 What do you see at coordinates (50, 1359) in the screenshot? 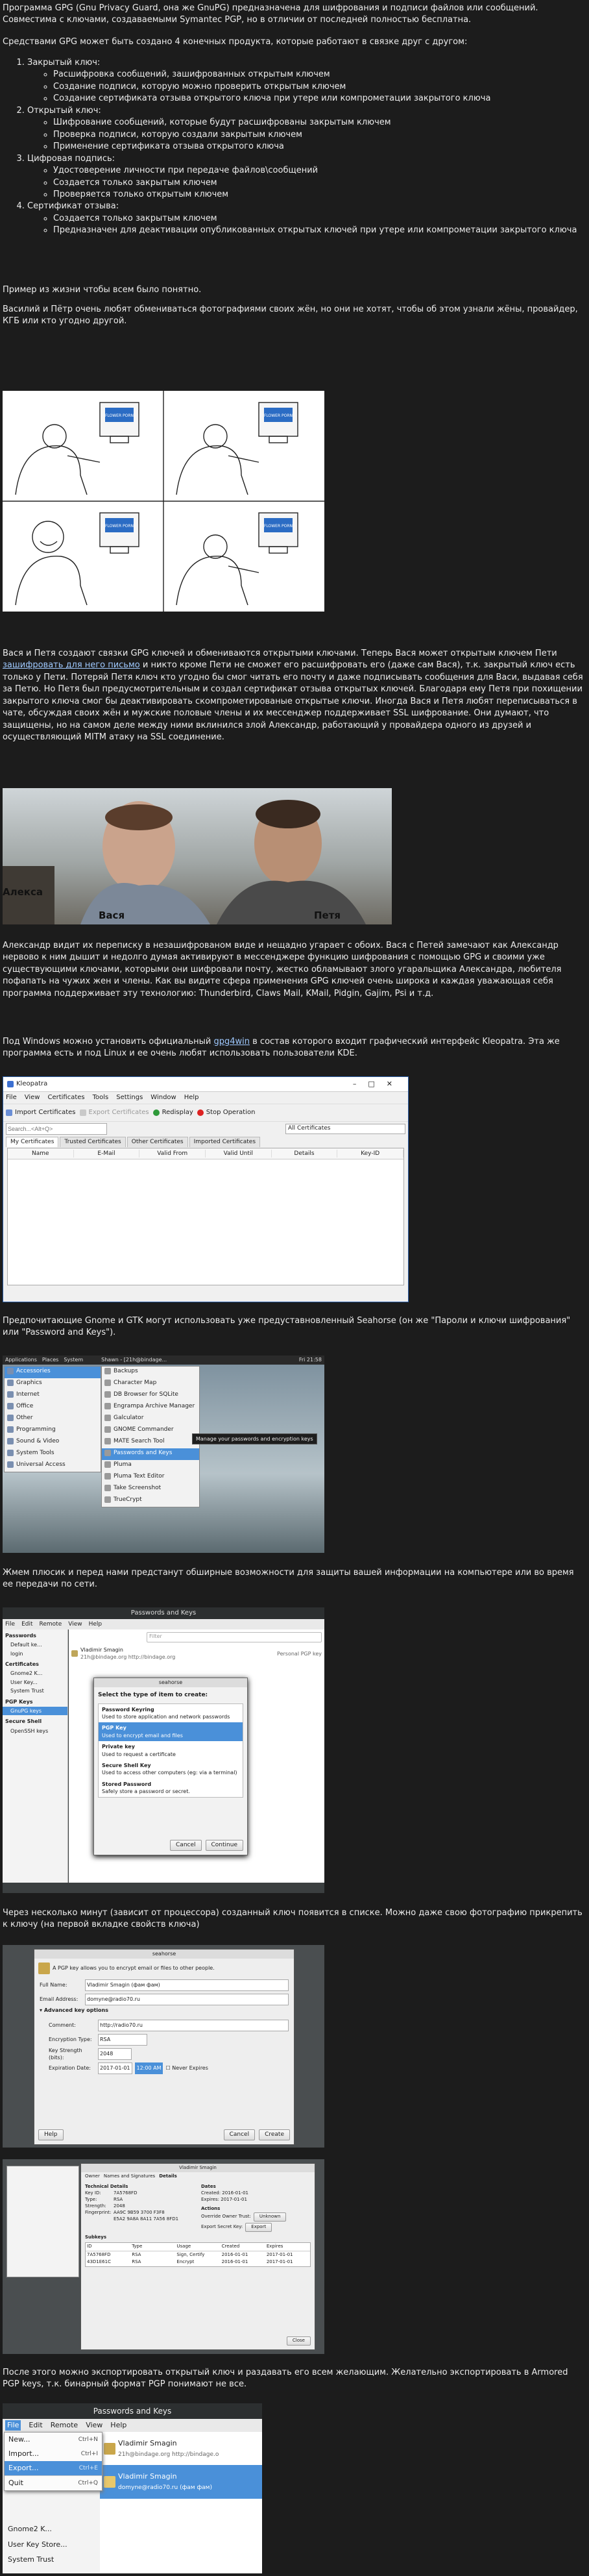
I see `places-menu: Places` at bounding box center [50, 1359].